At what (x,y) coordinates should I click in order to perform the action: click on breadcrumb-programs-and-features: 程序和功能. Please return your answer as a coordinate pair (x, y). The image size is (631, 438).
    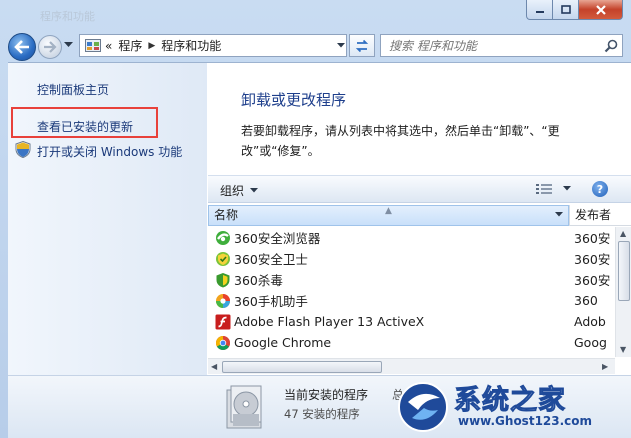
    Looking at the image, I should click on (191, 45).